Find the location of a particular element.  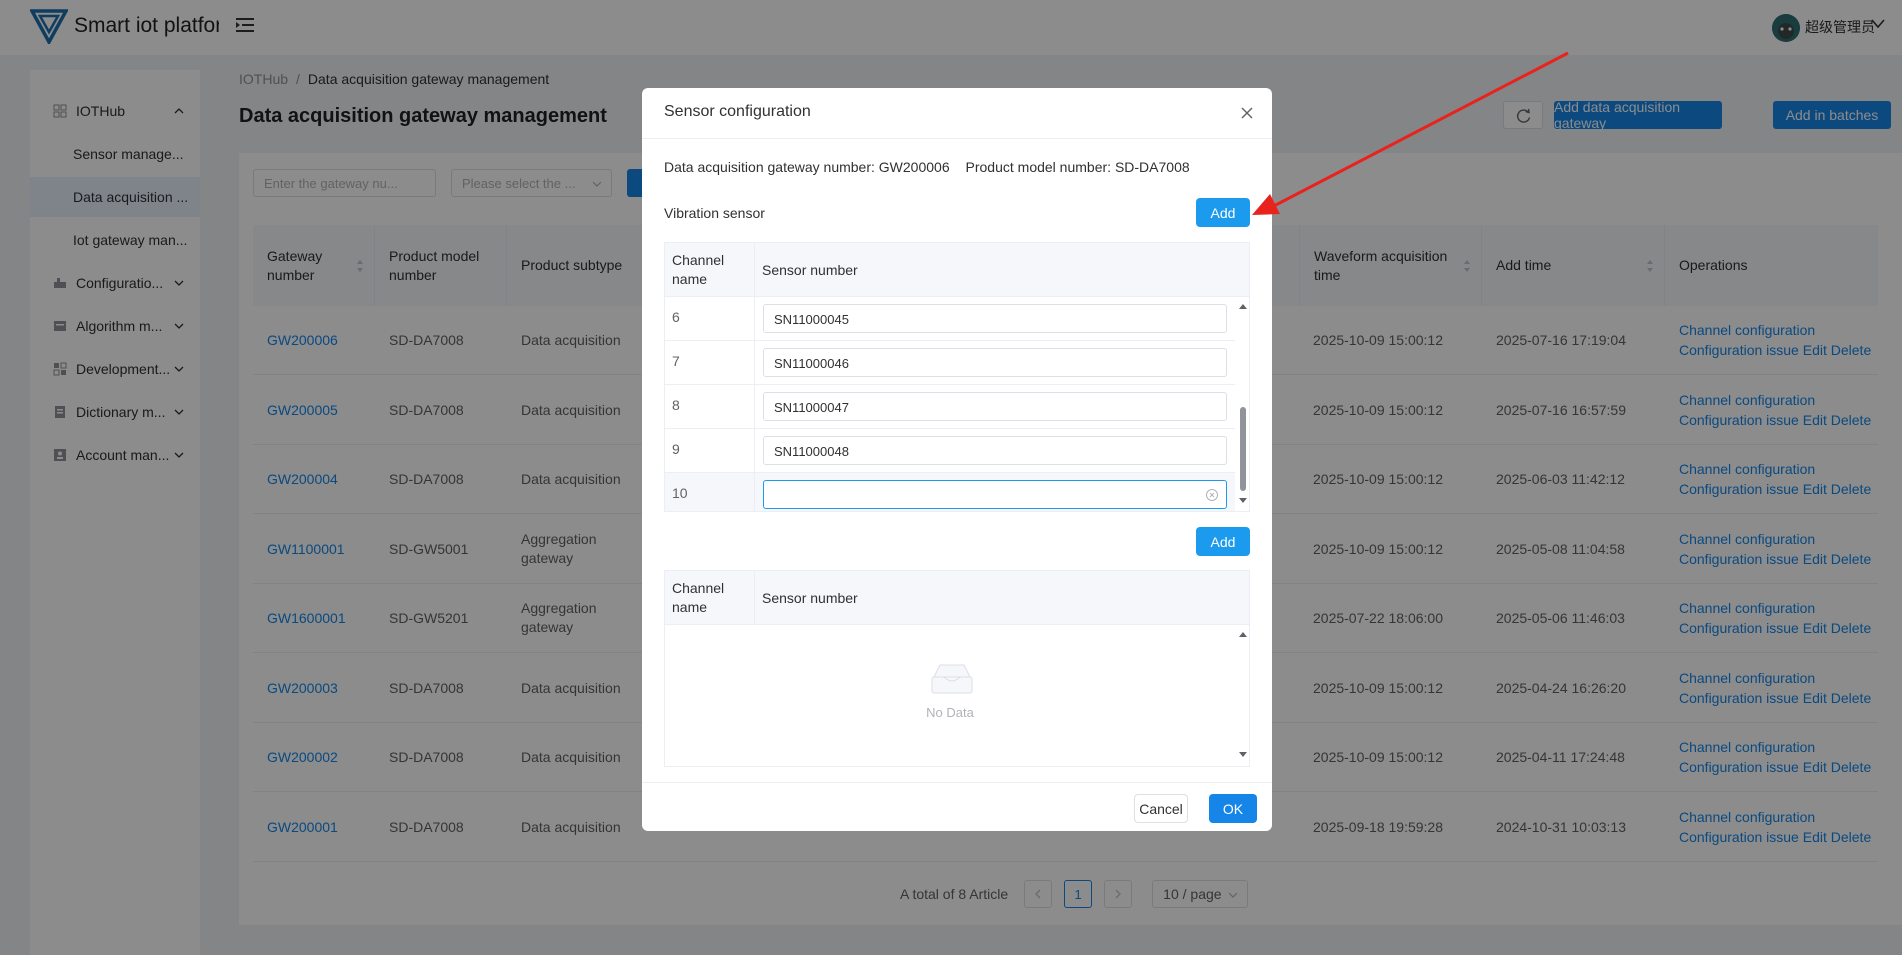

cancel-button: Cancel is located at coordinates (1161, 808).